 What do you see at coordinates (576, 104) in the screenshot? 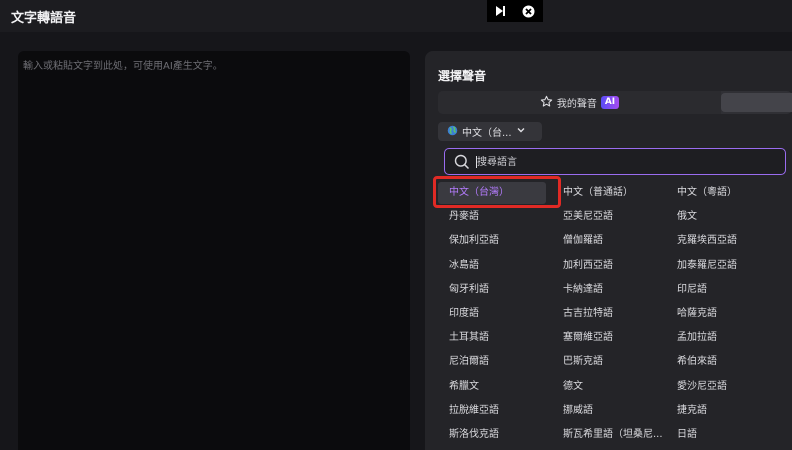
I see `tab-my-voice-label: 我的聲音` at bounding box center [576, 104].